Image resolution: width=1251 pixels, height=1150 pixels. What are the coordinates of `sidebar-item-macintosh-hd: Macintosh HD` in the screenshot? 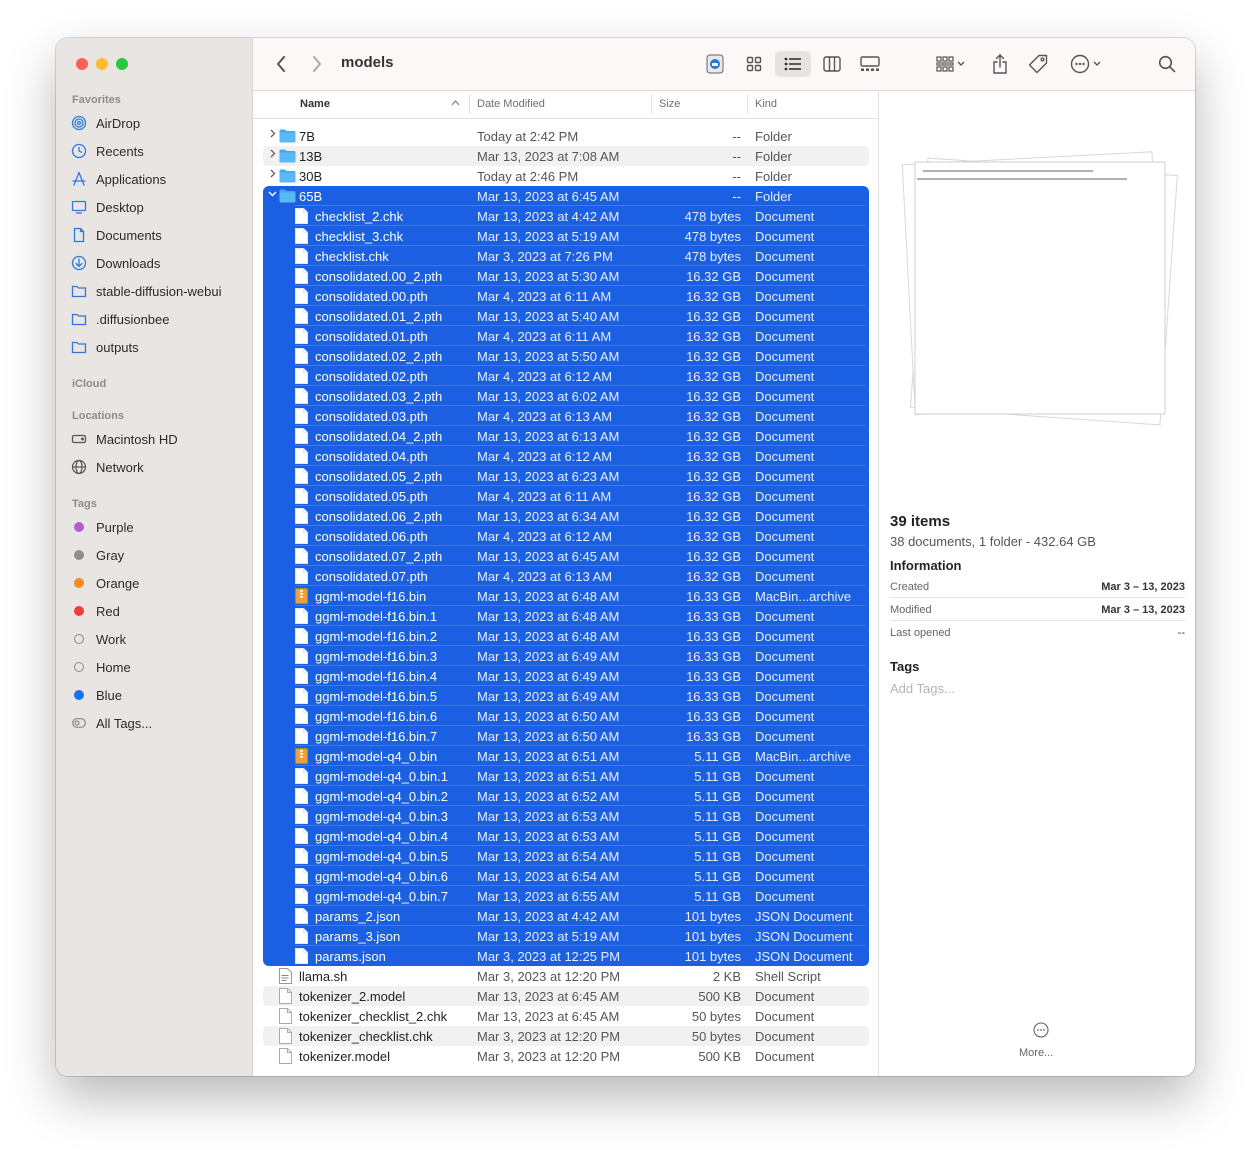 It's located at (124, 439).